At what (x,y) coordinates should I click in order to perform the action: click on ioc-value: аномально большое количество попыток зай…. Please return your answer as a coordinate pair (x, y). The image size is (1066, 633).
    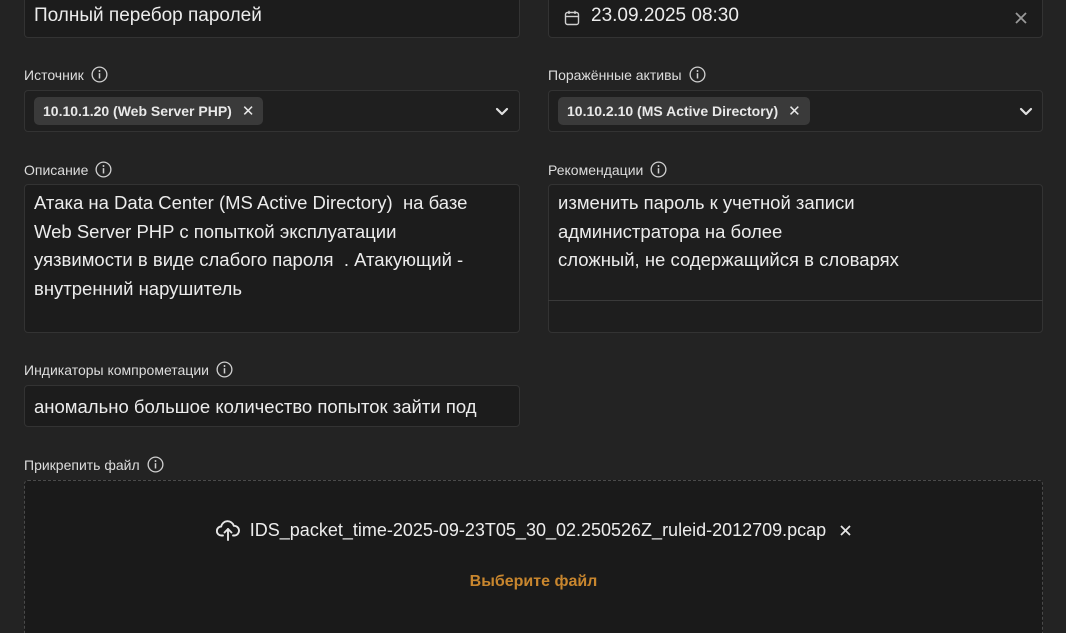
    Looking at the image, I should click on (255, 406).